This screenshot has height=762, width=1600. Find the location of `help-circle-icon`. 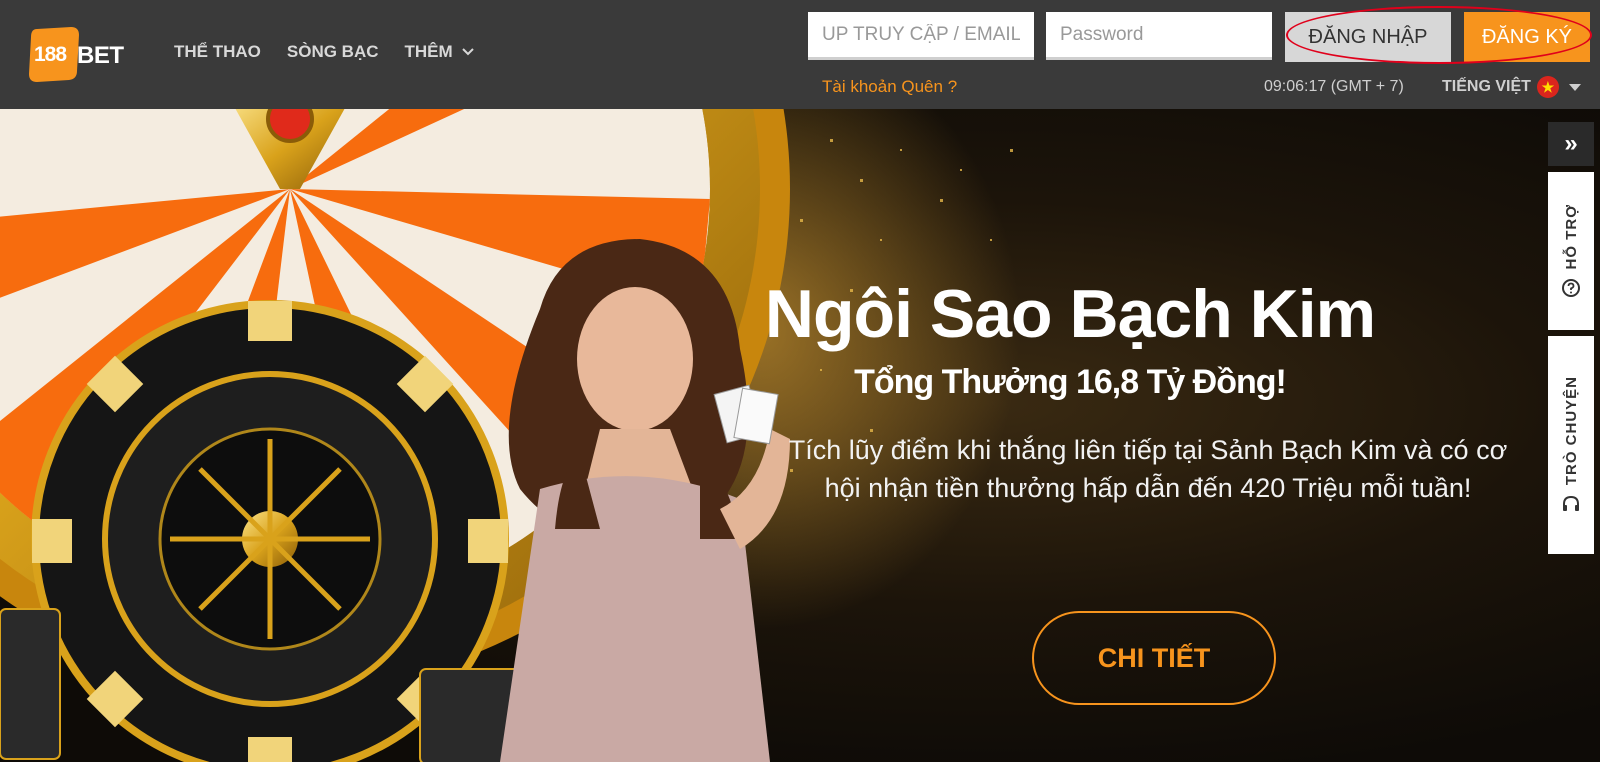

help-circle-icon is located at coordinates (1571, 287).